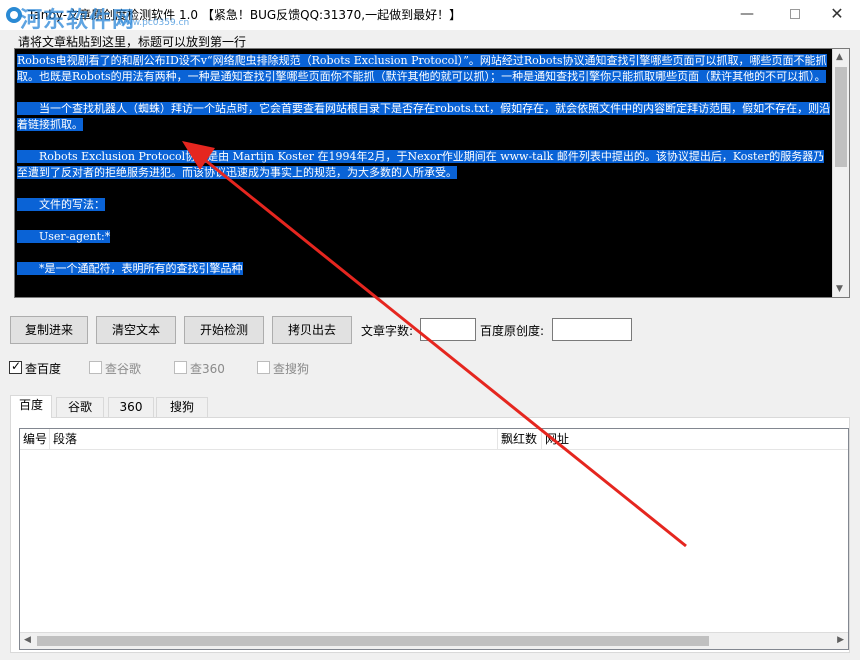  What do you see at coordinates (448, 329) in the screenshot?
I see `word-count-field` at bounding box center [448, 329].